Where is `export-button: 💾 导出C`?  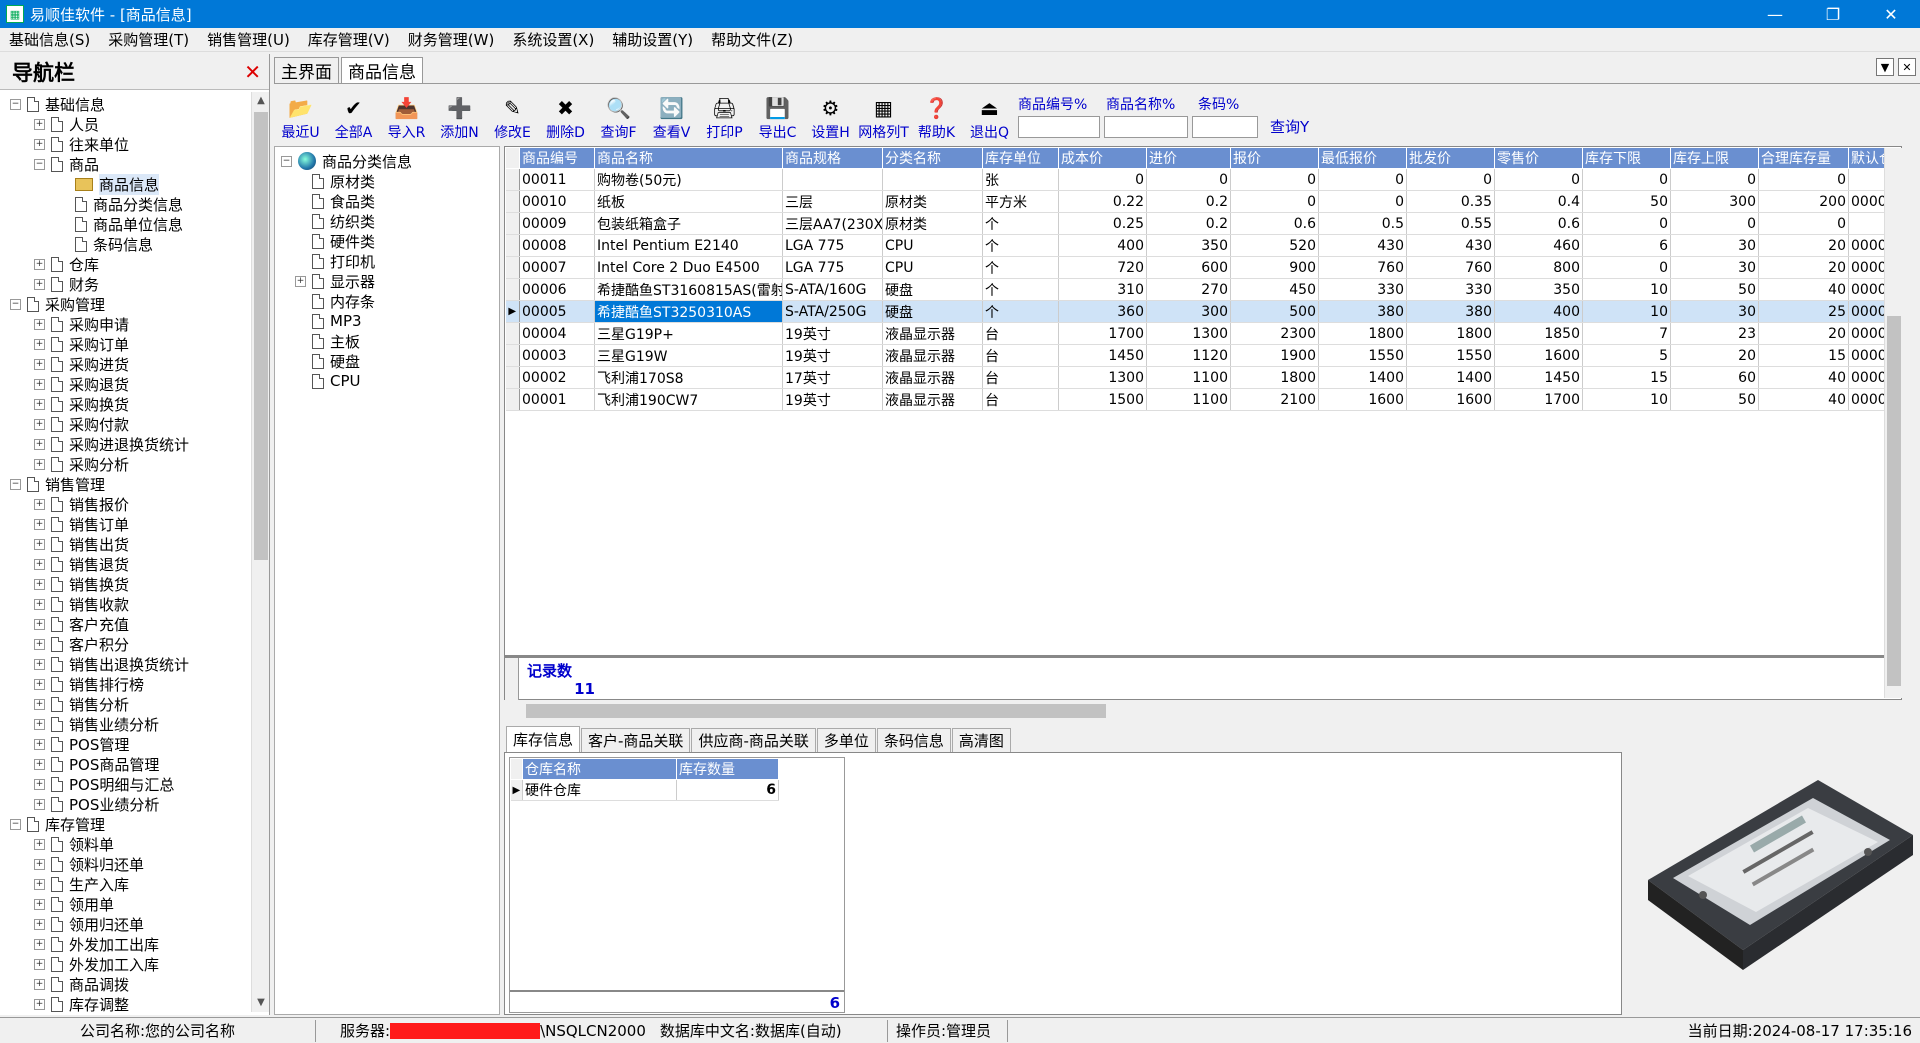 export-button: 💾 导出C is located at coordinates (777, 116).